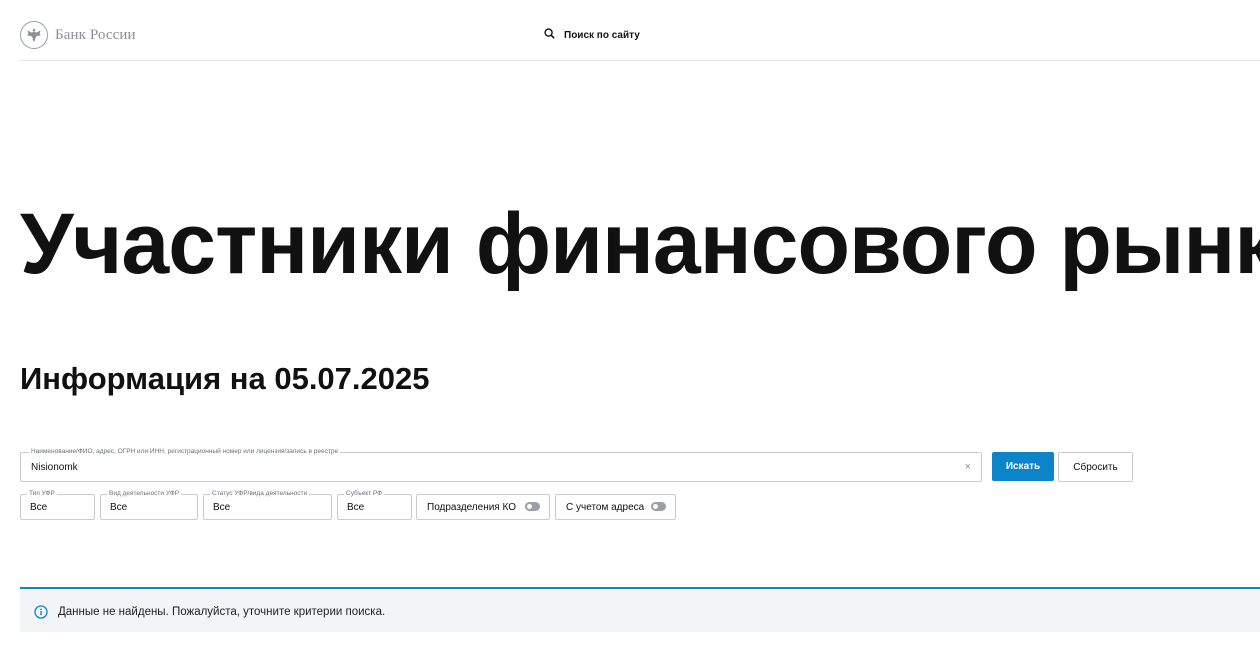  What do you see at coordinates (491, 467) in the screenshot?
I see `main-search-input` at bounding box center [491, 467].